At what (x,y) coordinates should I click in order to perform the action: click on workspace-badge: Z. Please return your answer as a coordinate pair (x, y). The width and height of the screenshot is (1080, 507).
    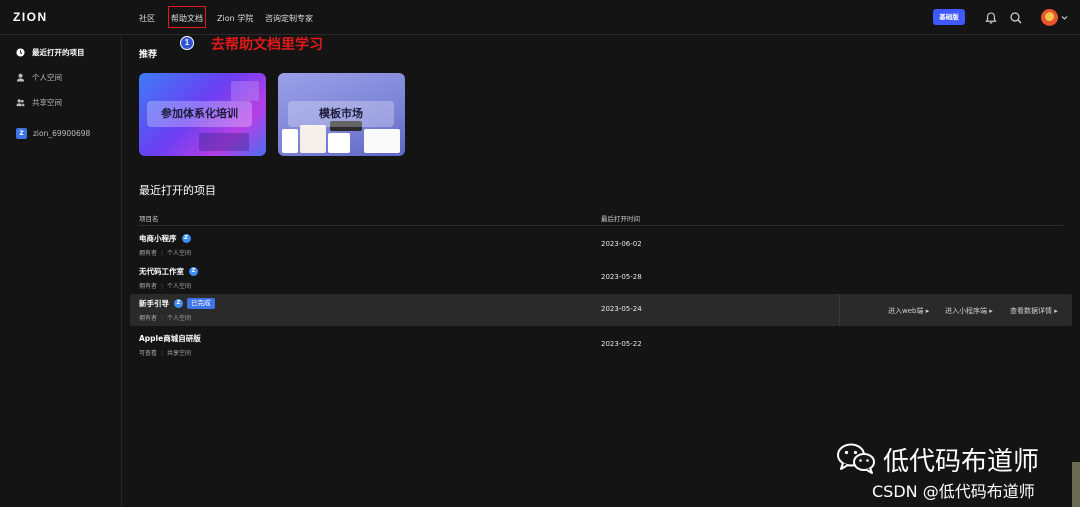
    Looking at the image, I should click on (21, 133).